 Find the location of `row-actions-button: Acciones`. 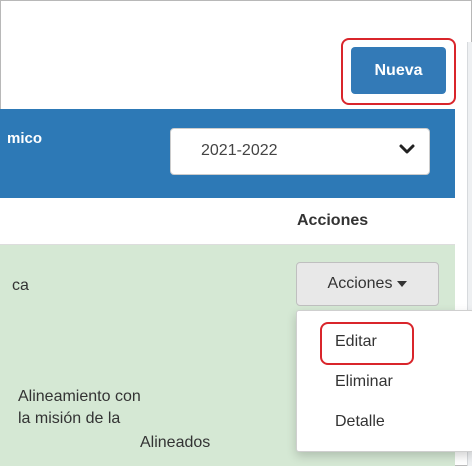

row-actions-button: Acciones is located at coordinates (367, 284).